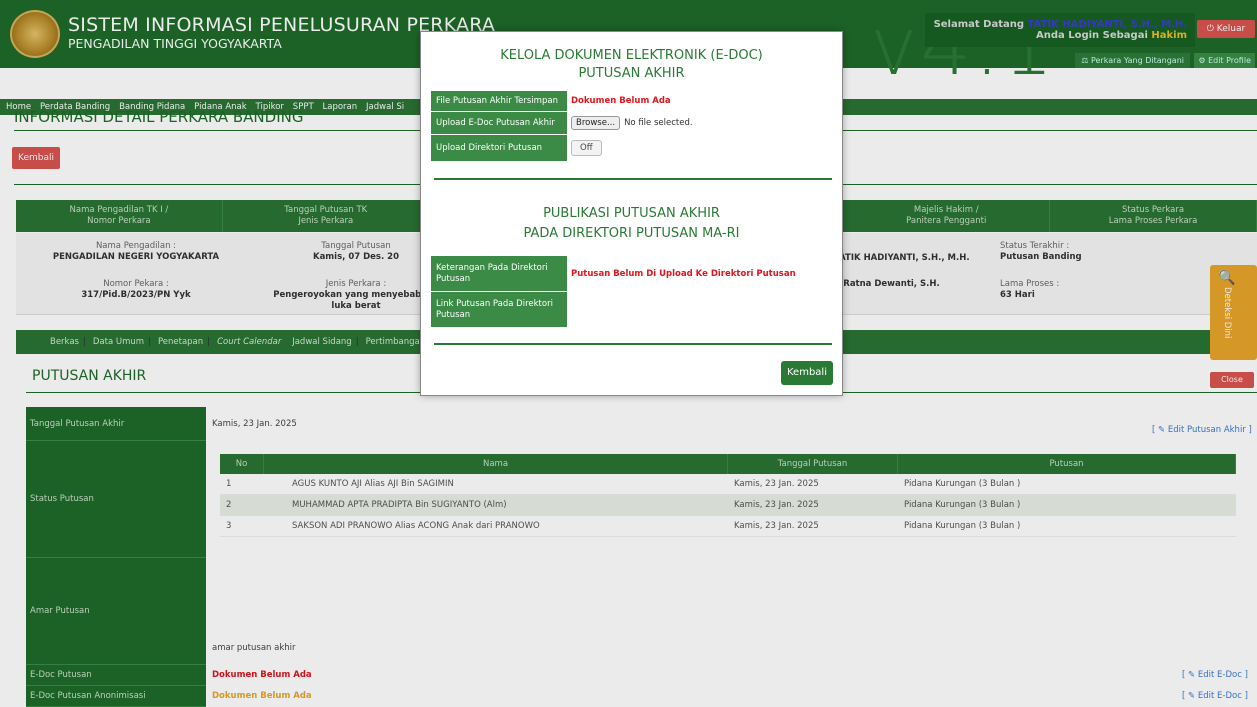 This screenshot has width=1257, height=707. I want to click on link-row: Link Putusan Pada Direktori Putusan, so click(499, 309).